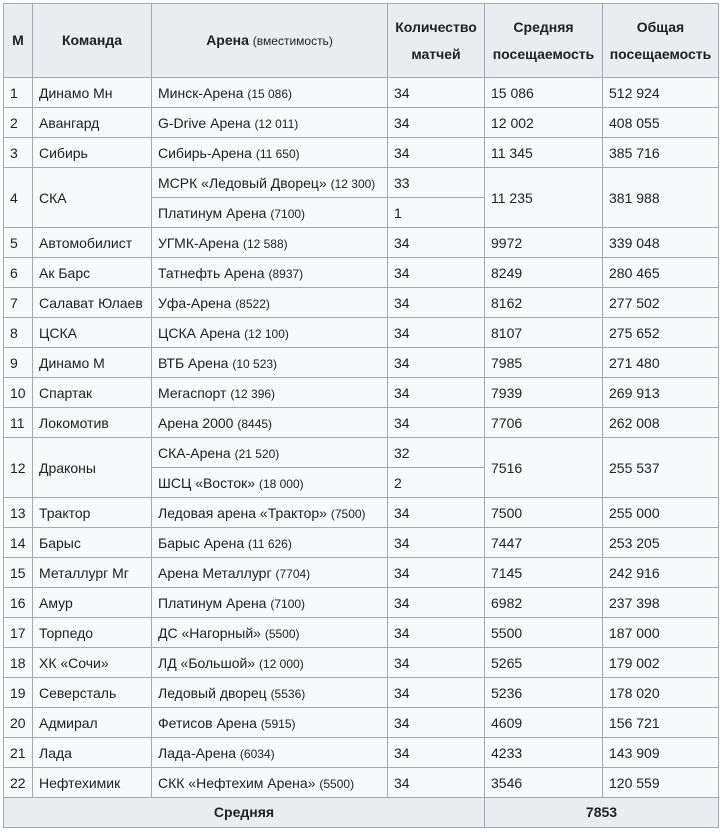  What do you see at coordinates (92, 572) in the screenshot?
I see `cell-team: Металлург Мг` at bounding box center [92, 572].